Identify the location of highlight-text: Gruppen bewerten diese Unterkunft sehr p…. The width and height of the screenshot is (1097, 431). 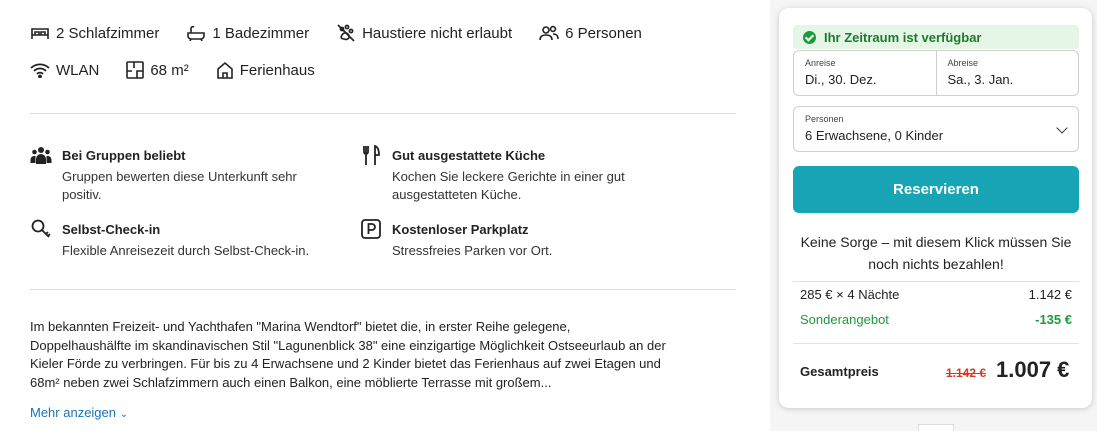
(179, 185).